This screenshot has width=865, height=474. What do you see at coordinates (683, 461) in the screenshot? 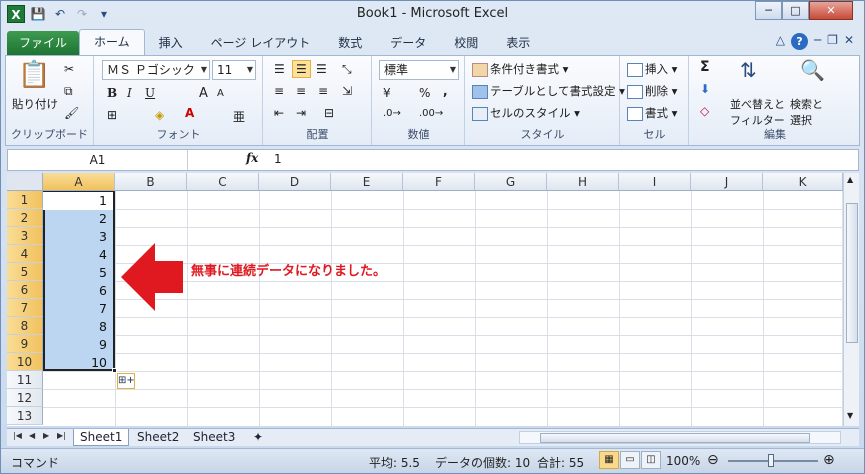
I see `zoom-level: 100%` at bounding box center [683, 461].